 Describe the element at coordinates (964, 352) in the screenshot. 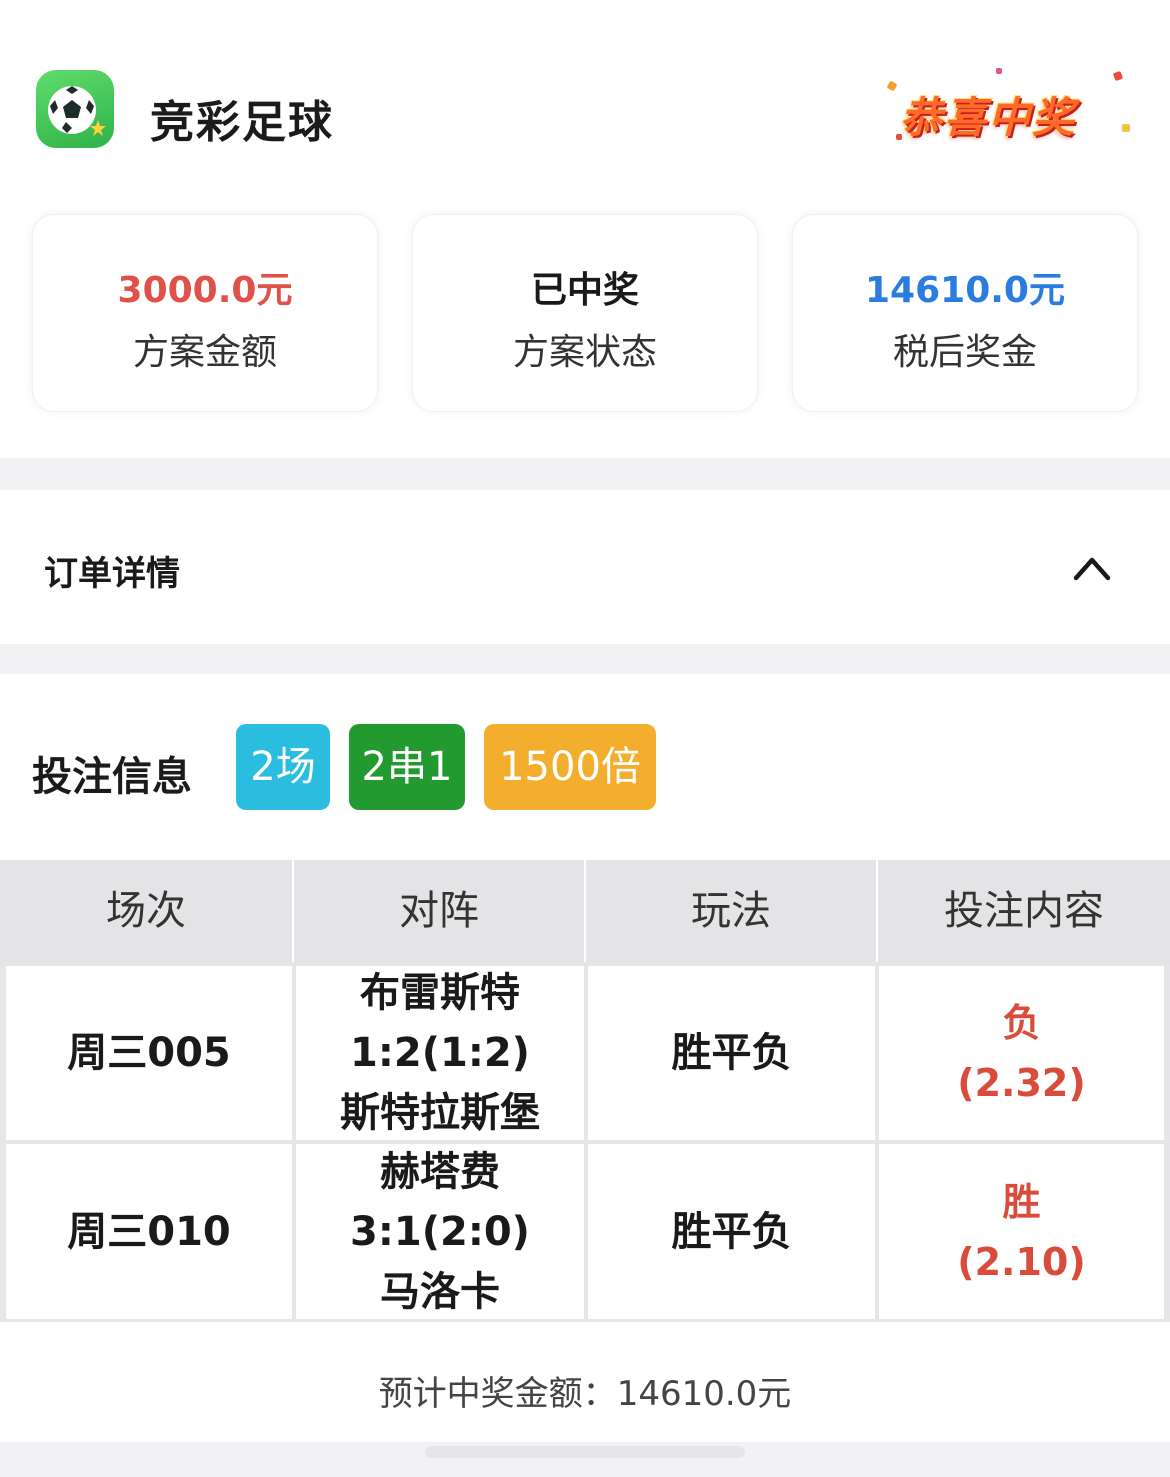

I see `after-tax-prize-label: 税后奖金` at that location.